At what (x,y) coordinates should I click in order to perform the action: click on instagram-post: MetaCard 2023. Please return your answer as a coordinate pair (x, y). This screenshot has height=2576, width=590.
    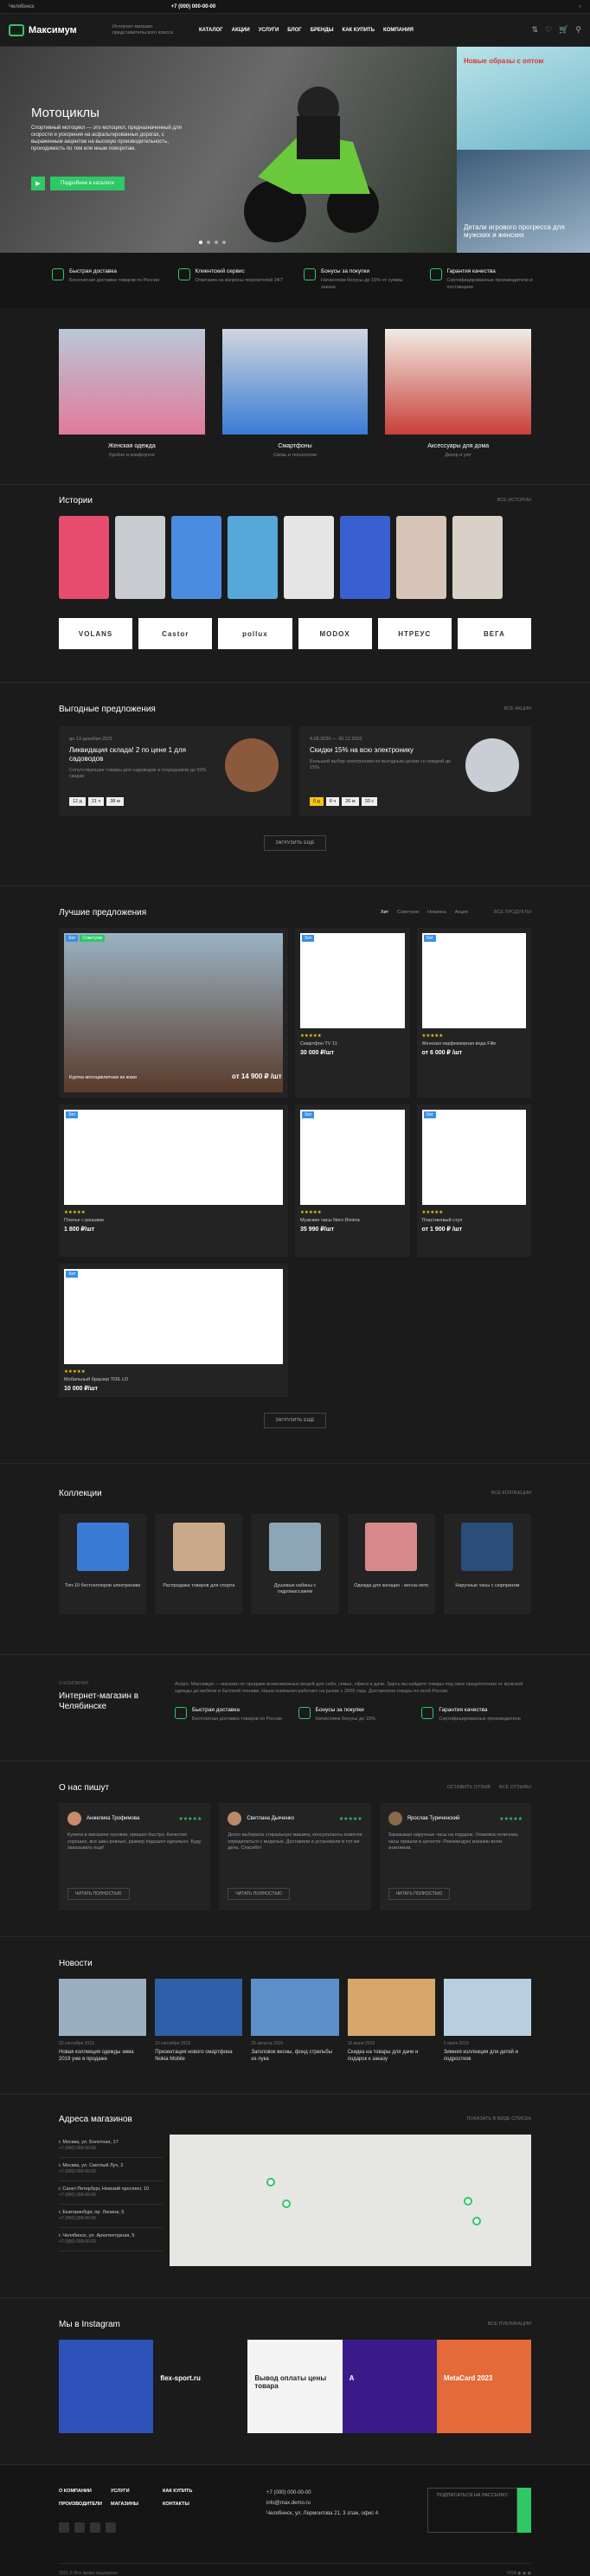
    Looking at the image, I should click on (484, 2386).